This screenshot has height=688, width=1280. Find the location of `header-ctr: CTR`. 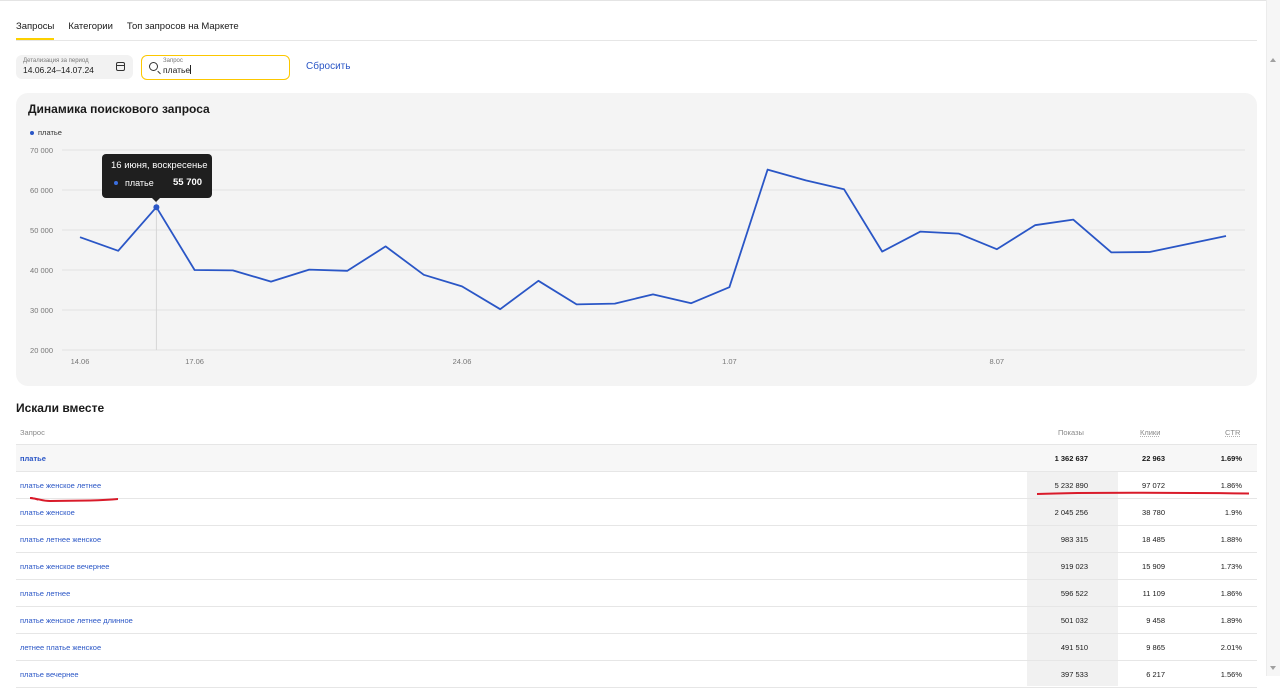

header-ctr: CTR is located at coordinates (1232, 432).